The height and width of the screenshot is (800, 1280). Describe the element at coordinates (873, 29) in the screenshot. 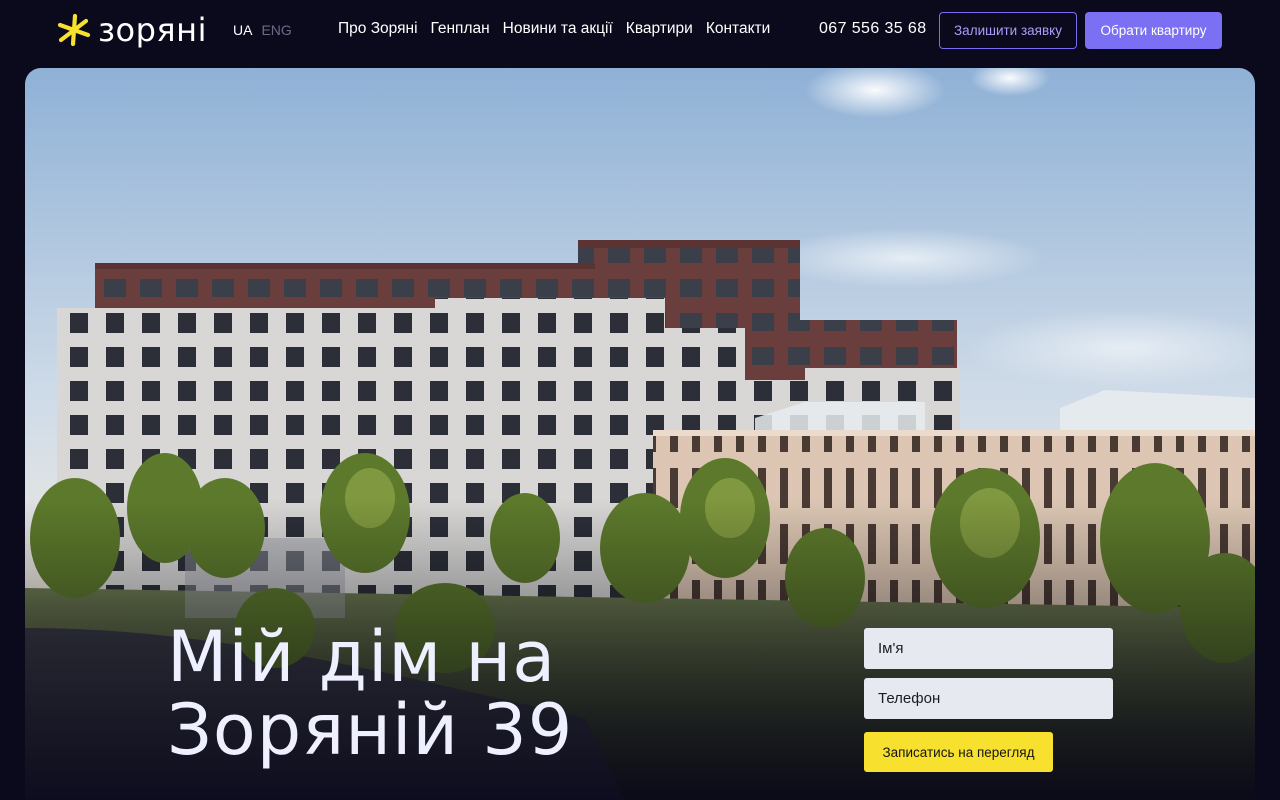

I see `phone-link: 067 556 35 68` at that location.